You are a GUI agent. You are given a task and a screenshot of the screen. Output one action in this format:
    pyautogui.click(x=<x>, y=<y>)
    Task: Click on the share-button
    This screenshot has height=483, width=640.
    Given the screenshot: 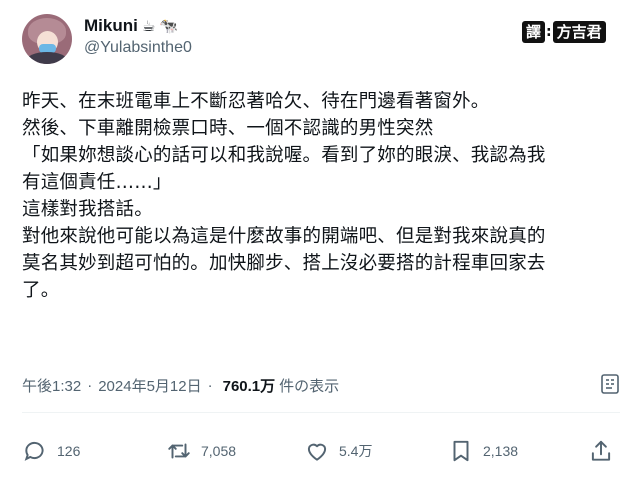 What is the action you would take?
    pyautogui.click(x=601, y=451)
    